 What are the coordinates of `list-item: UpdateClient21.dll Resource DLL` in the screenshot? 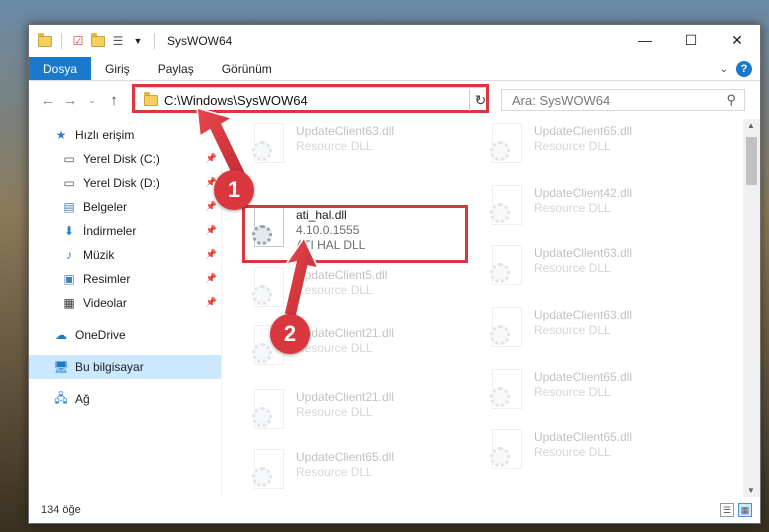 It's located at (360, 418).